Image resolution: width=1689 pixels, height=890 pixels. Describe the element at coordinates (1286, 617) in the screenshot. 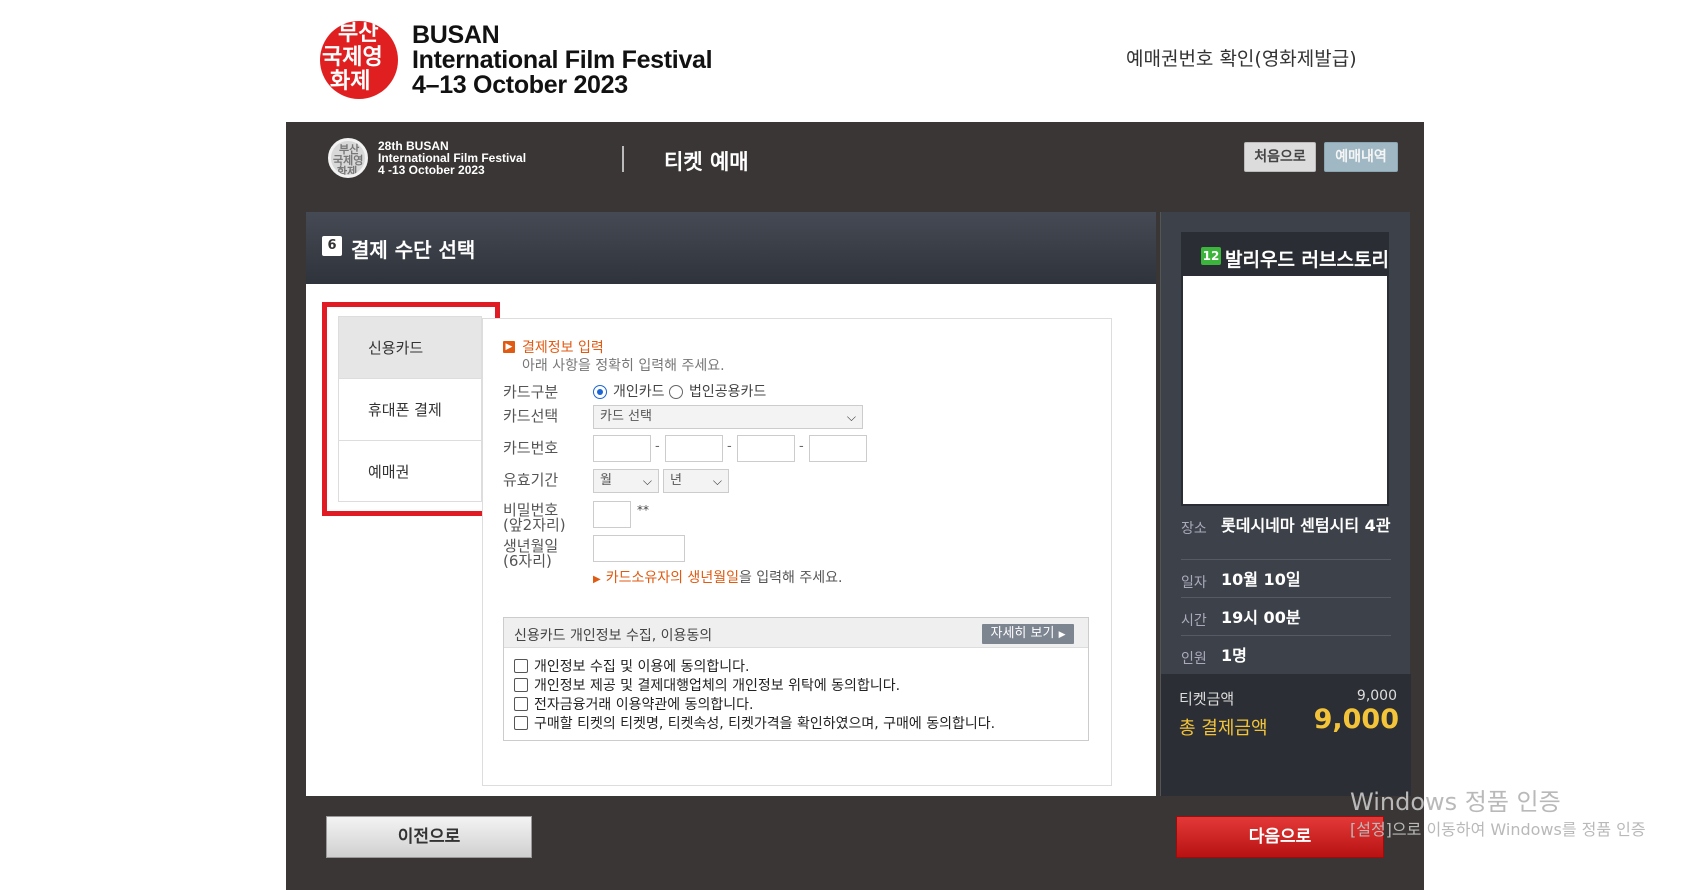

I see `time-row: 시간 19시 00분` at that location.